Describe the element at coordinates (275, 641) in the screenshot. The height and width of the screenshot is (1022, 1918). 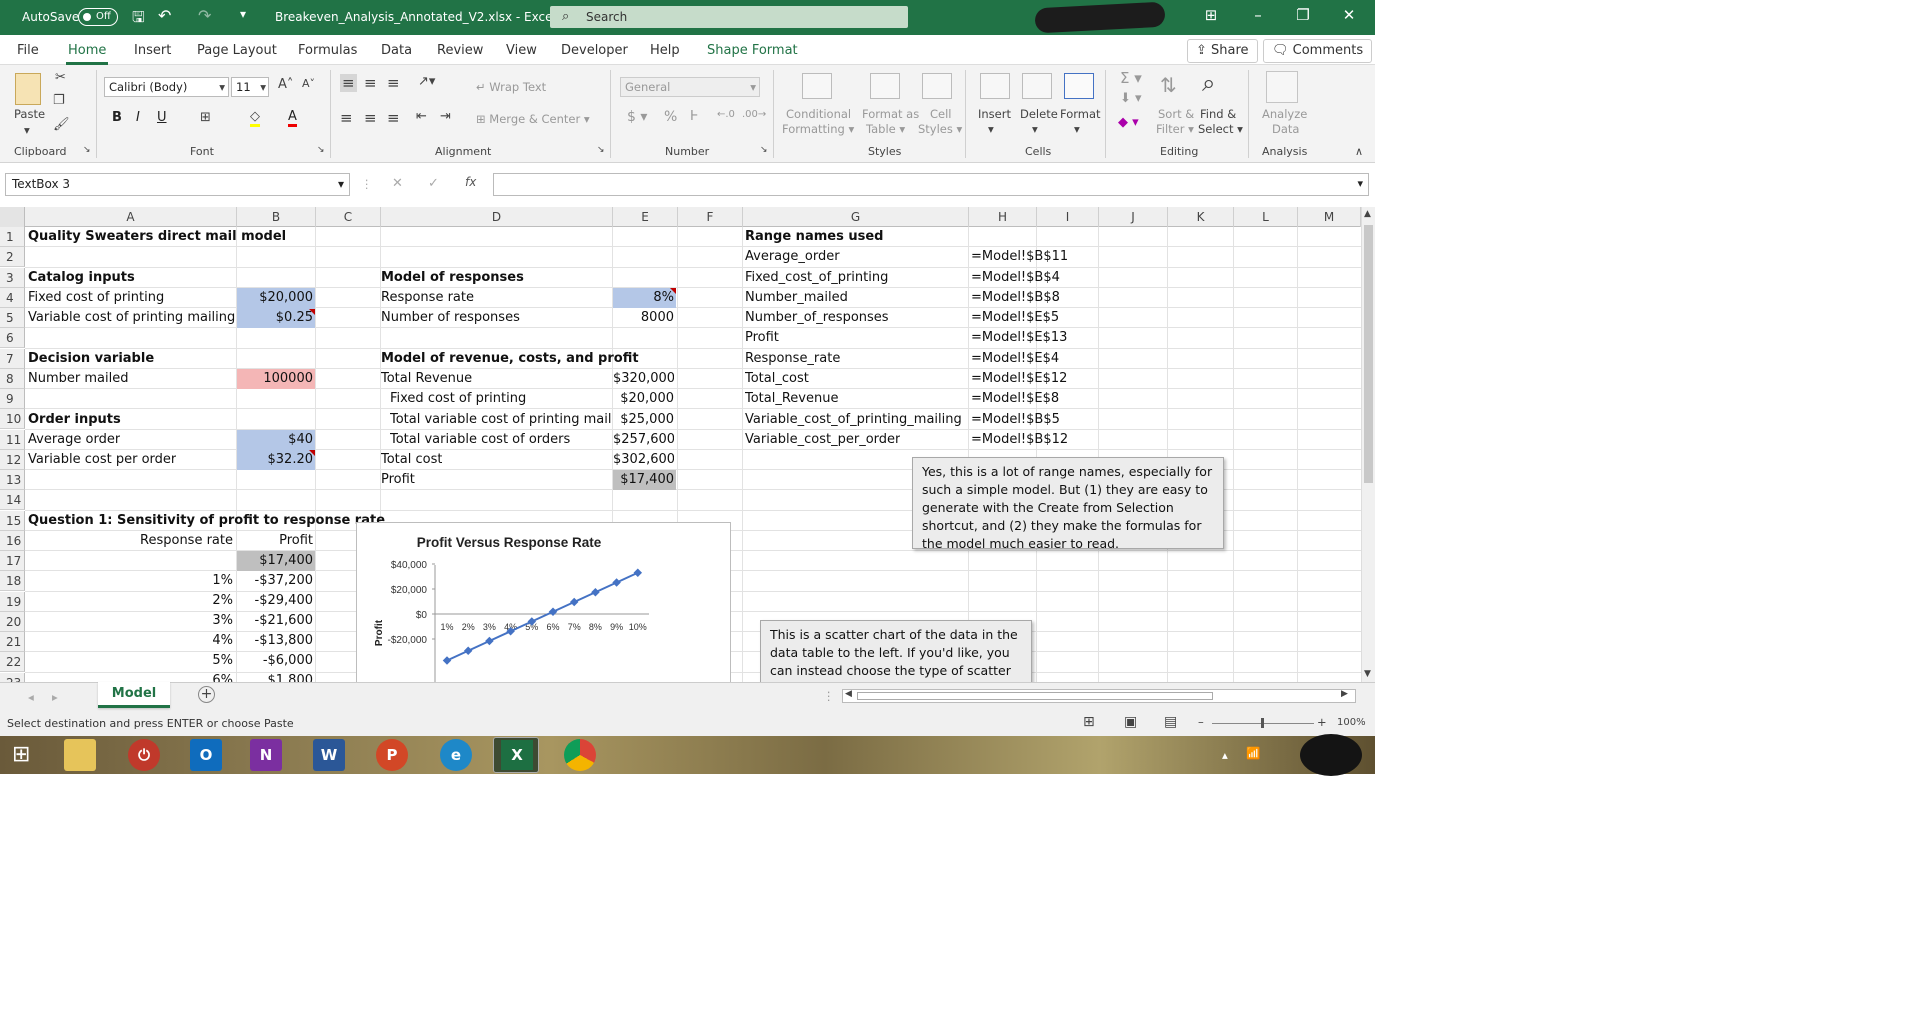
I see `cell-B21: -$13,800` at that location.